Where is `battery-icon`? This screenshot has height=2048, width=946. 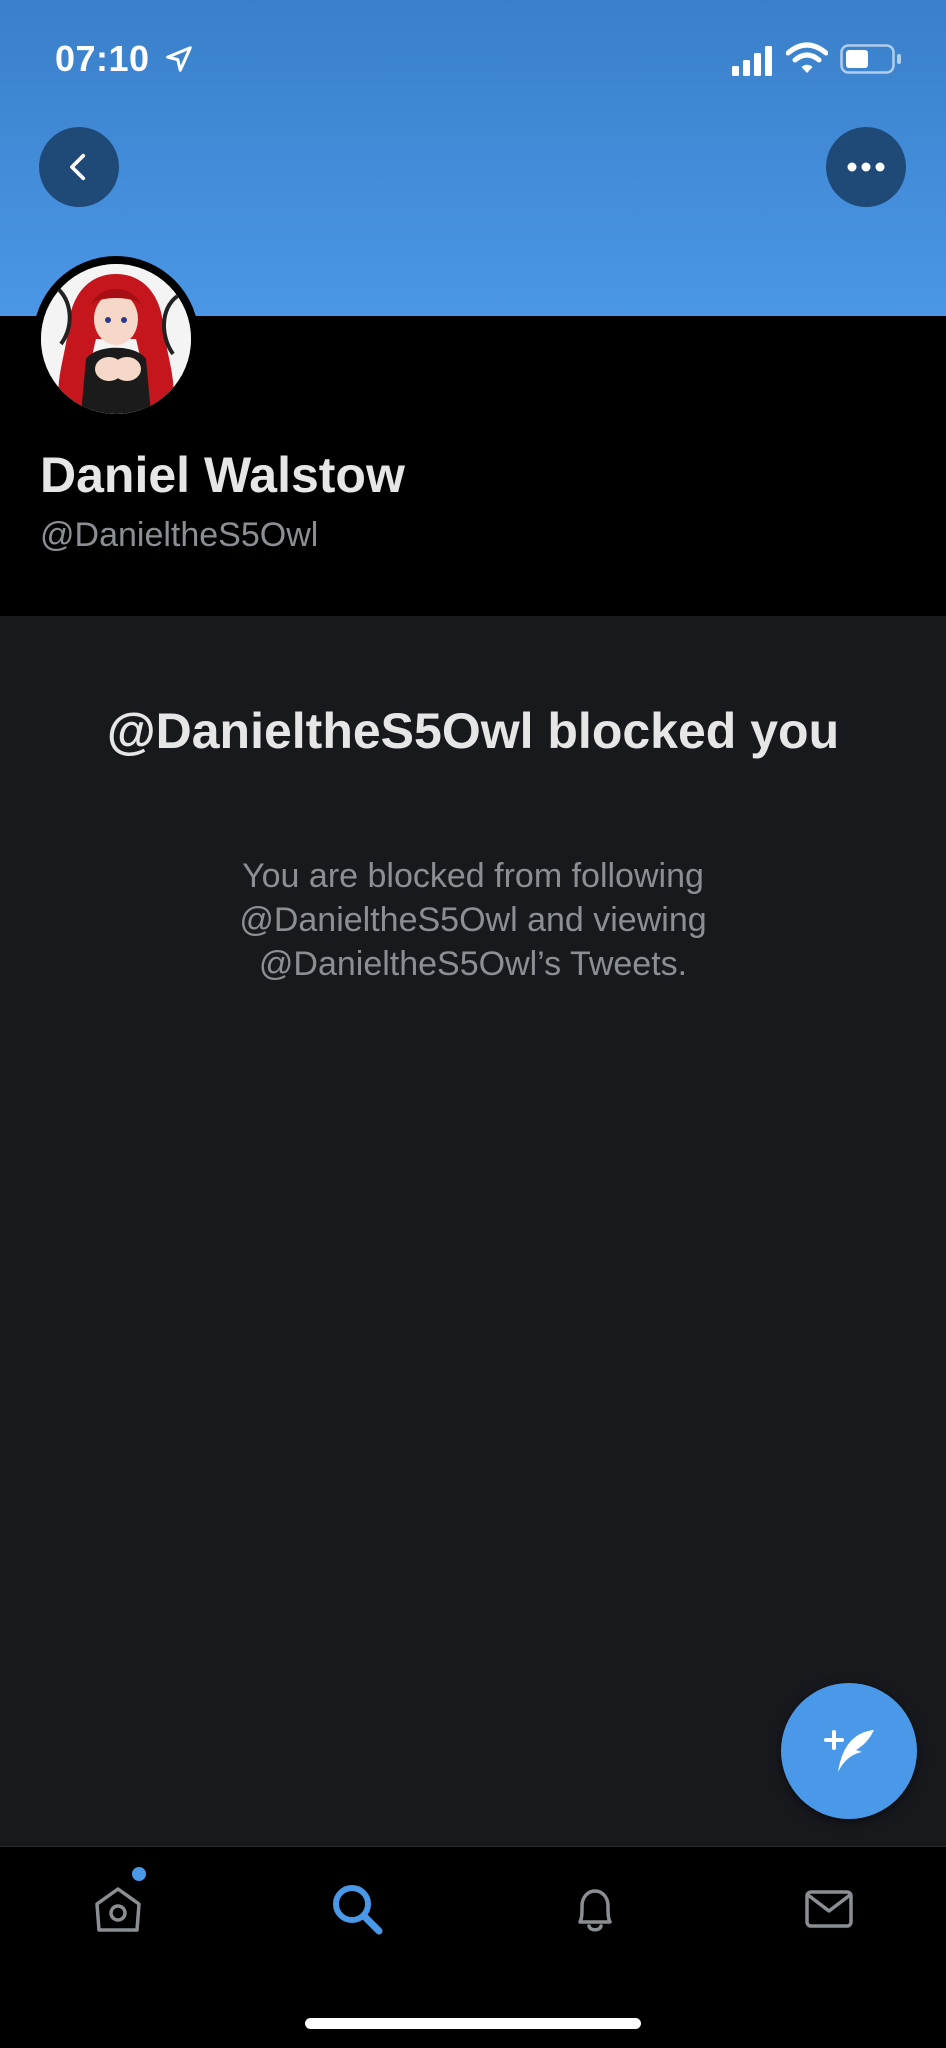 battery-icon is located at coordinates (870, 59).